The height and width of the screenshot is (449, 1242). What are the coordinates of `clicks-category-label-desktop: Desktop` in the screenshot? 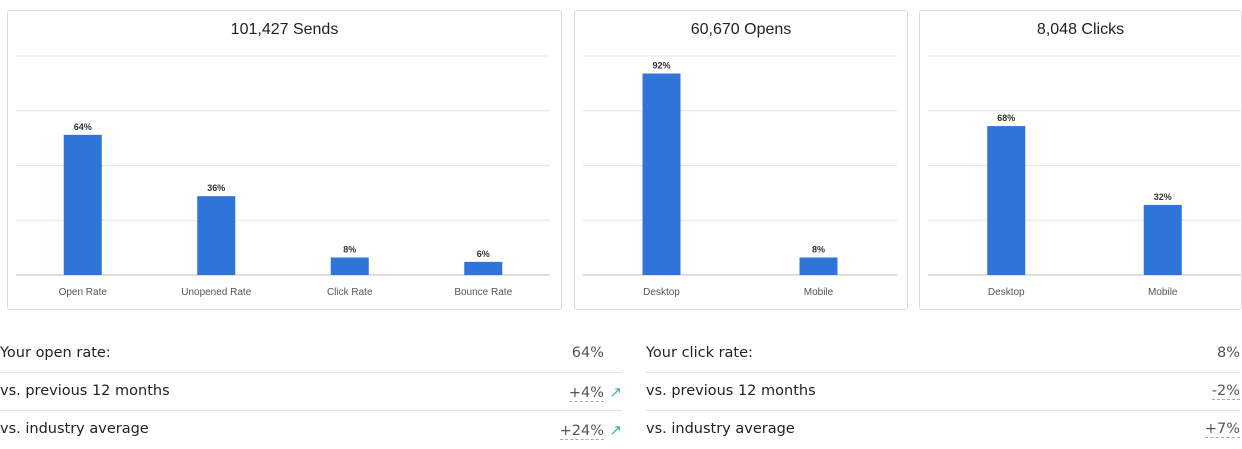 It's located at (1006, 292).